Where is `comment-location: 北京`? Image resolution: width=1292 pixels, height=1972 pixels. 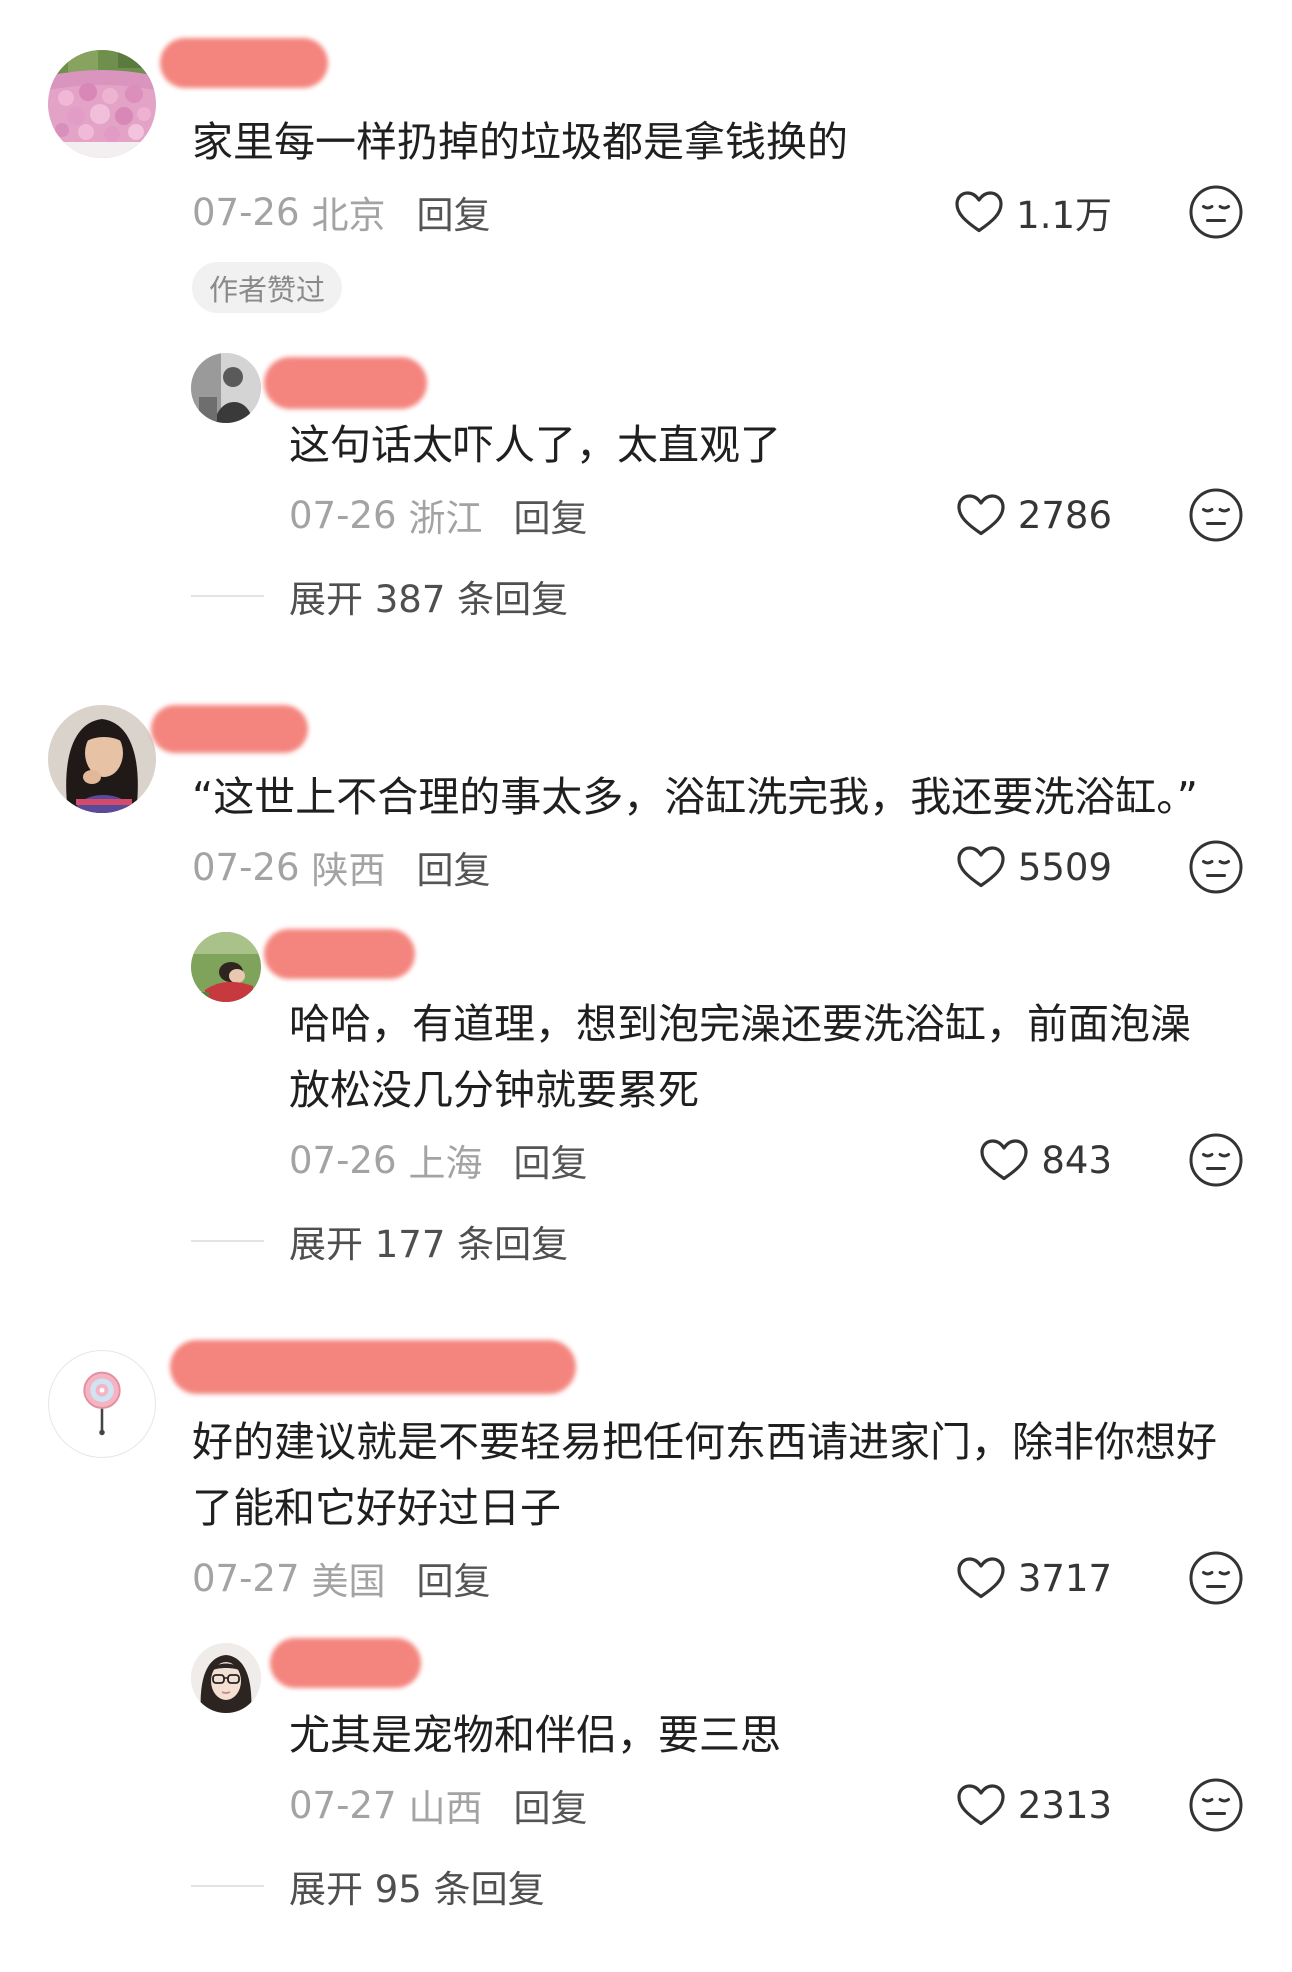
comment-location: 北京 is located at coordinates (348, 215).